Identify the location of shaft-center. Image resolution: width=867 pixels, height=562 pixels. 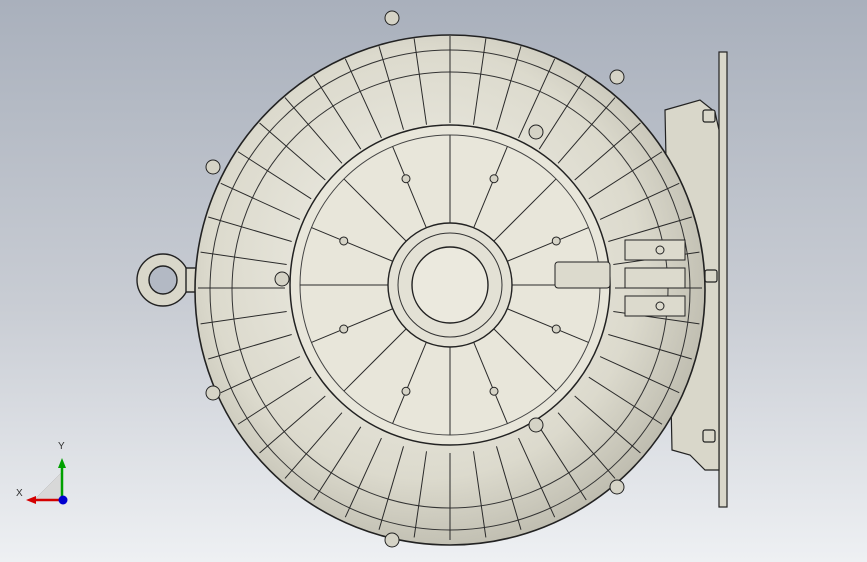
(450, 285).